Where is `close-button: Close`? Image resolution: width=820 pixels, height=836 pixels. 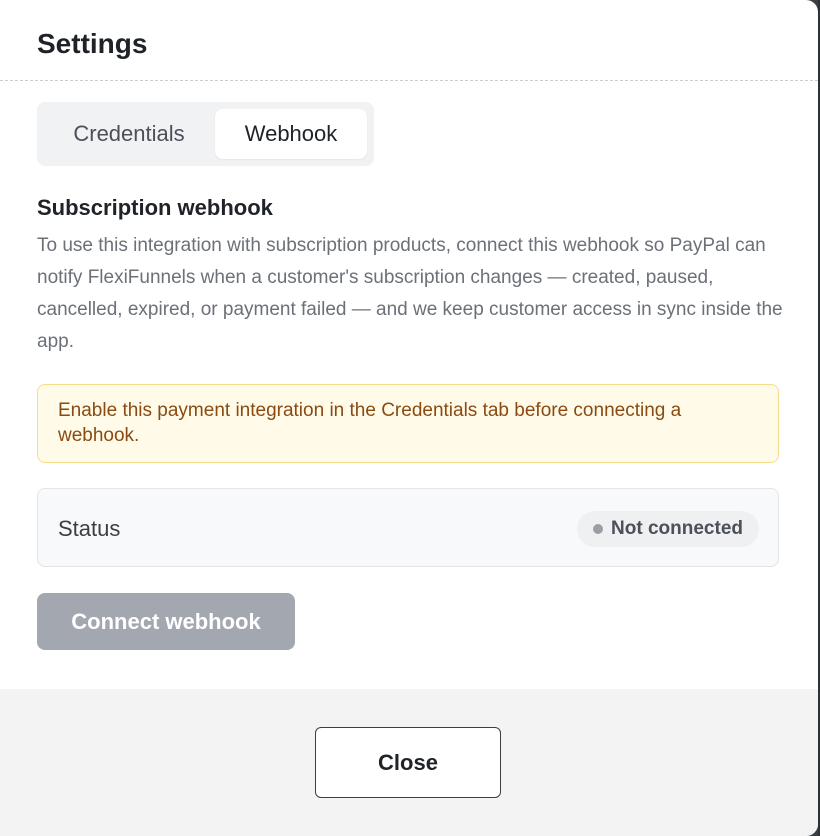
close-button: Close is located at coordinates (408, 762).